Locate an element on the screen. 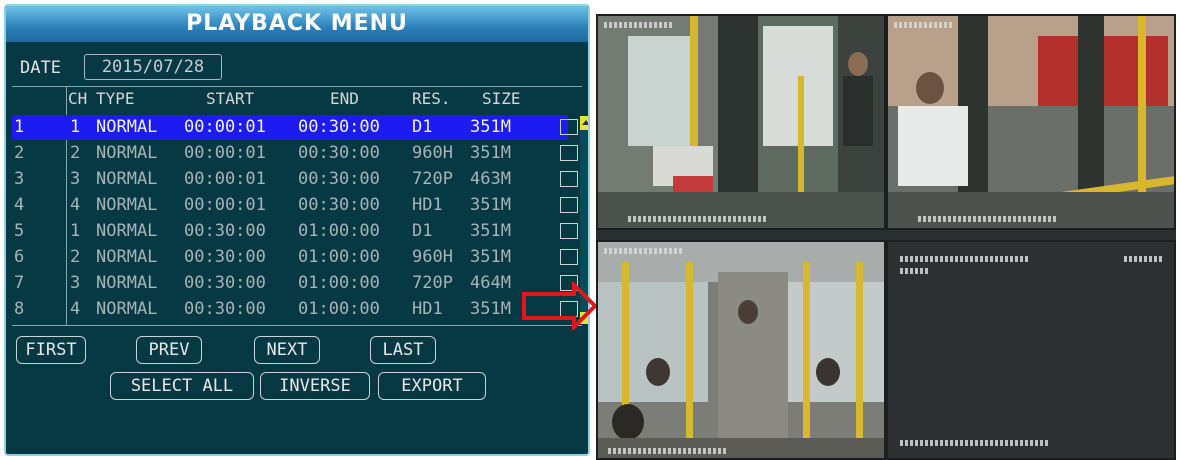  next-button: NEXT is located at coordinates (287, 350).